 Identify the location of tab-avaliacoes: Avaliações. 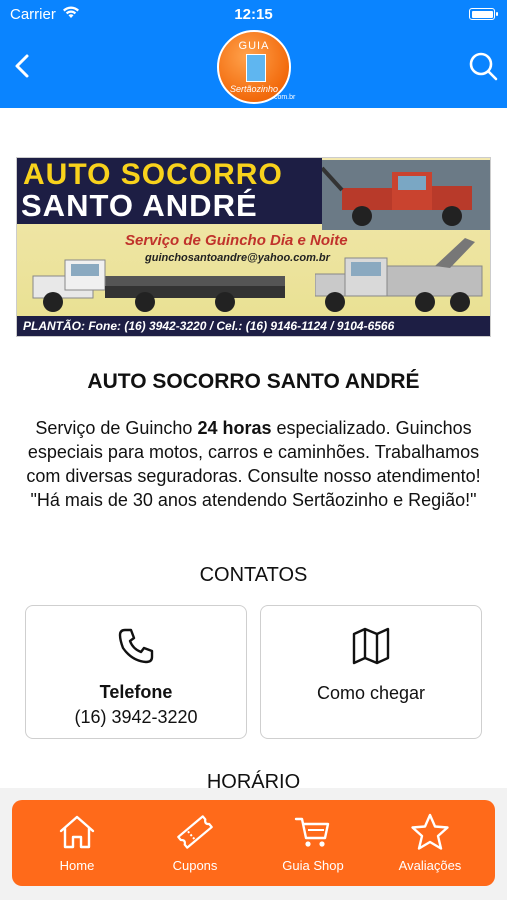
(430, 843).